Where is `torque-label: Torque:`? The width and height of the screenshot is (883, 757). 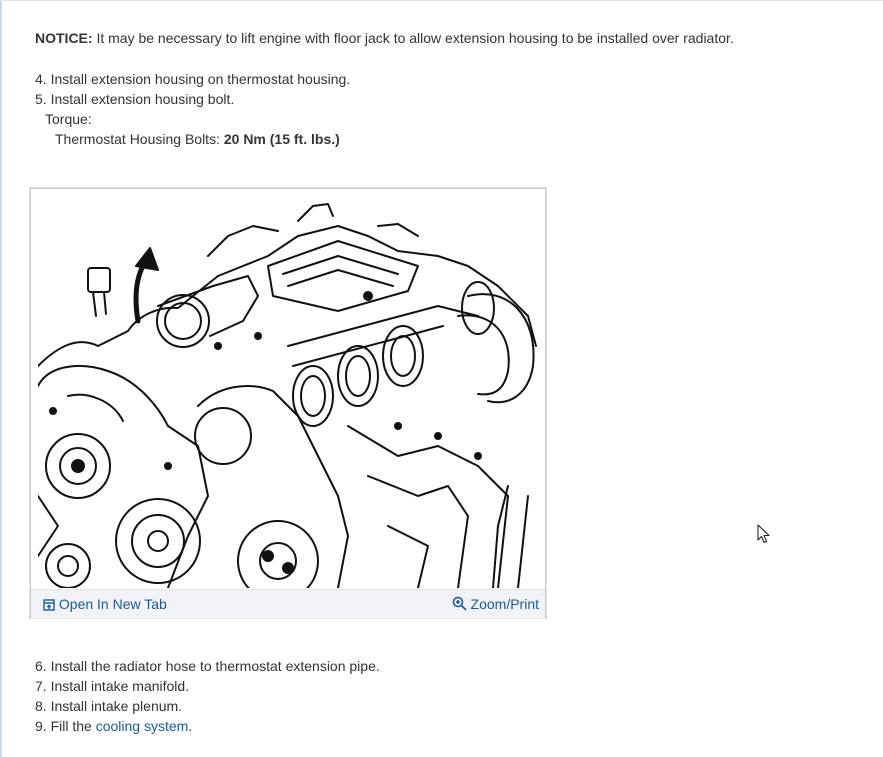
torque-label: Torque: is located at coordinates (68, 119).